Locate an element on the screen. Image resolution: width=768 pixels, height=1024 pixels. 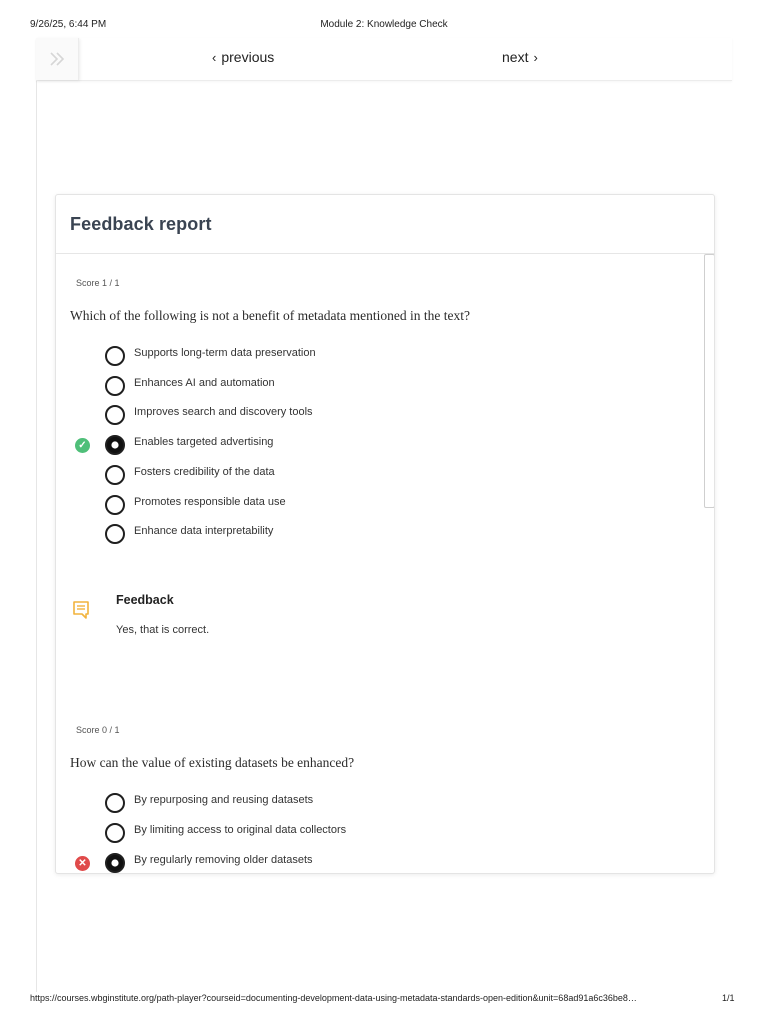
question-1-option: Enhance data interpretability is located at coordinates (385, 535).